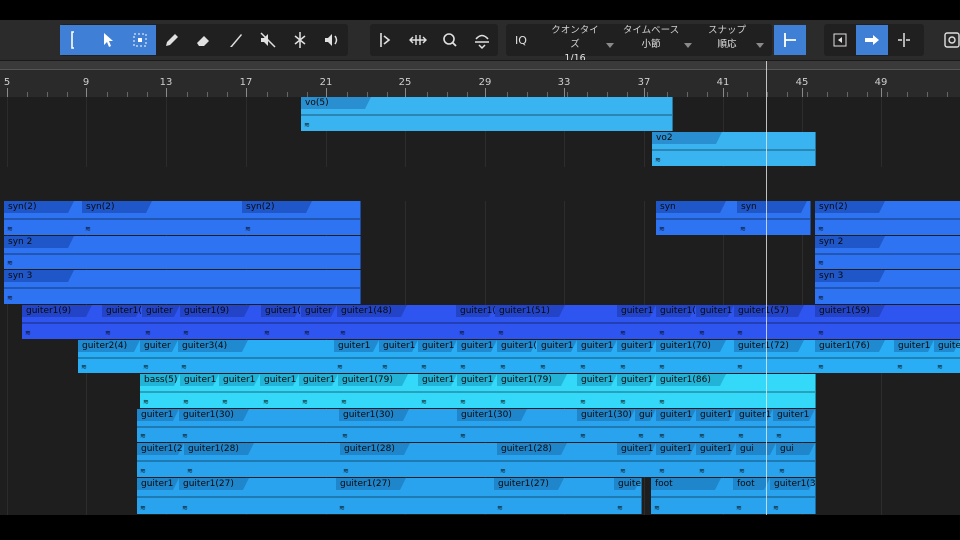 Image resolution: width=960 pixels, height=540 pixels. Describe the element at coordinates (108, 40) in the screenshot. I see `arrow-tool` at that location.